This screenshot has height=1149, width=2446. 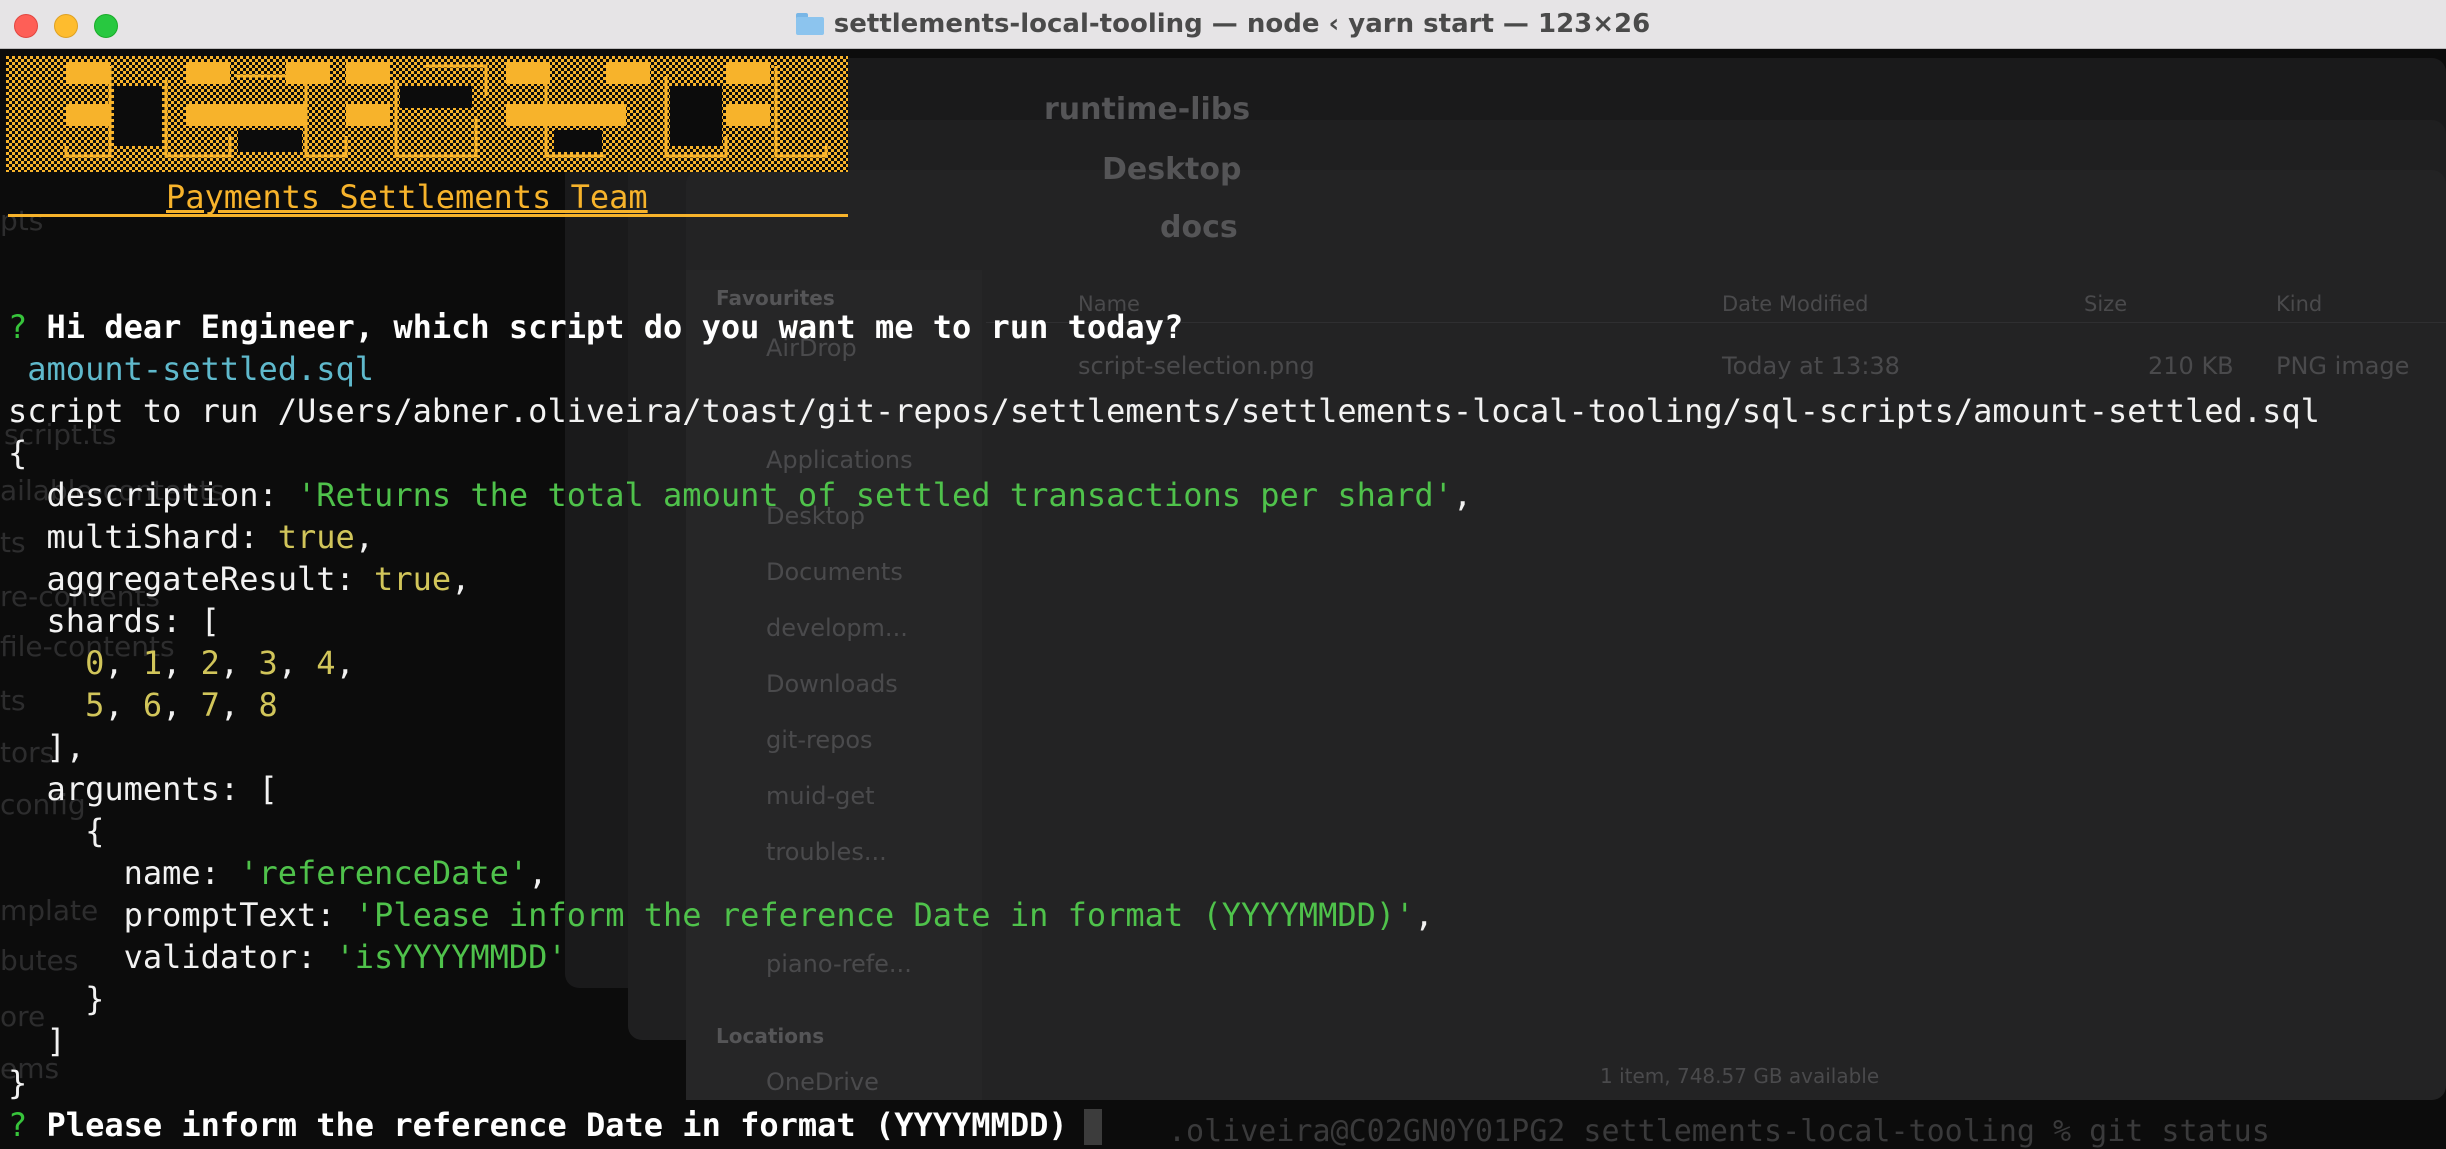 I want to click on terminal-line-shards-row1: 0, 1, 2, 3, 4,, so click(x=220, y=663).